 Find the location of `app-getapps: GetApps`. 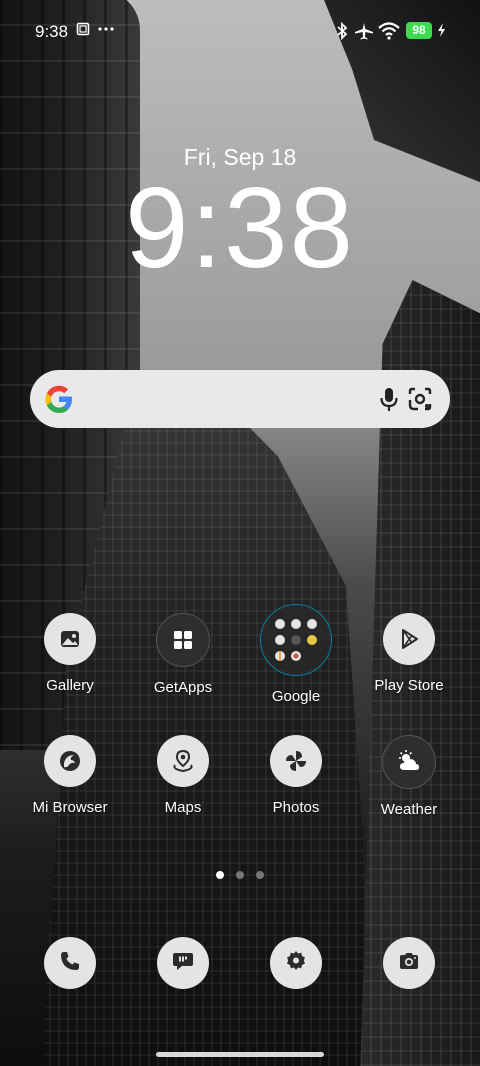

app-getapps: GetApps is located at coordinates (183, 654).